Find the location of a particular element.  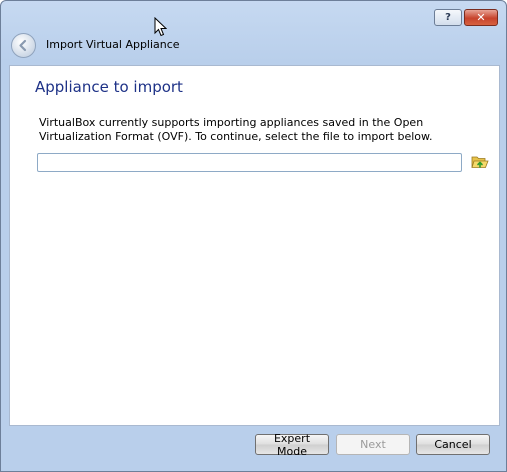

help-button: ? is located at coordinates (448, 17).